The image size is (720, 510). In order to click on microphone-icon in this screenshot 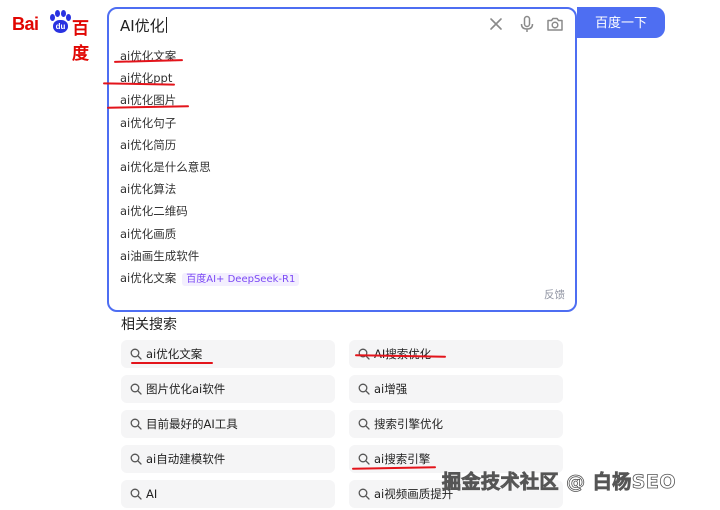, I will do `click(527, 24)`.